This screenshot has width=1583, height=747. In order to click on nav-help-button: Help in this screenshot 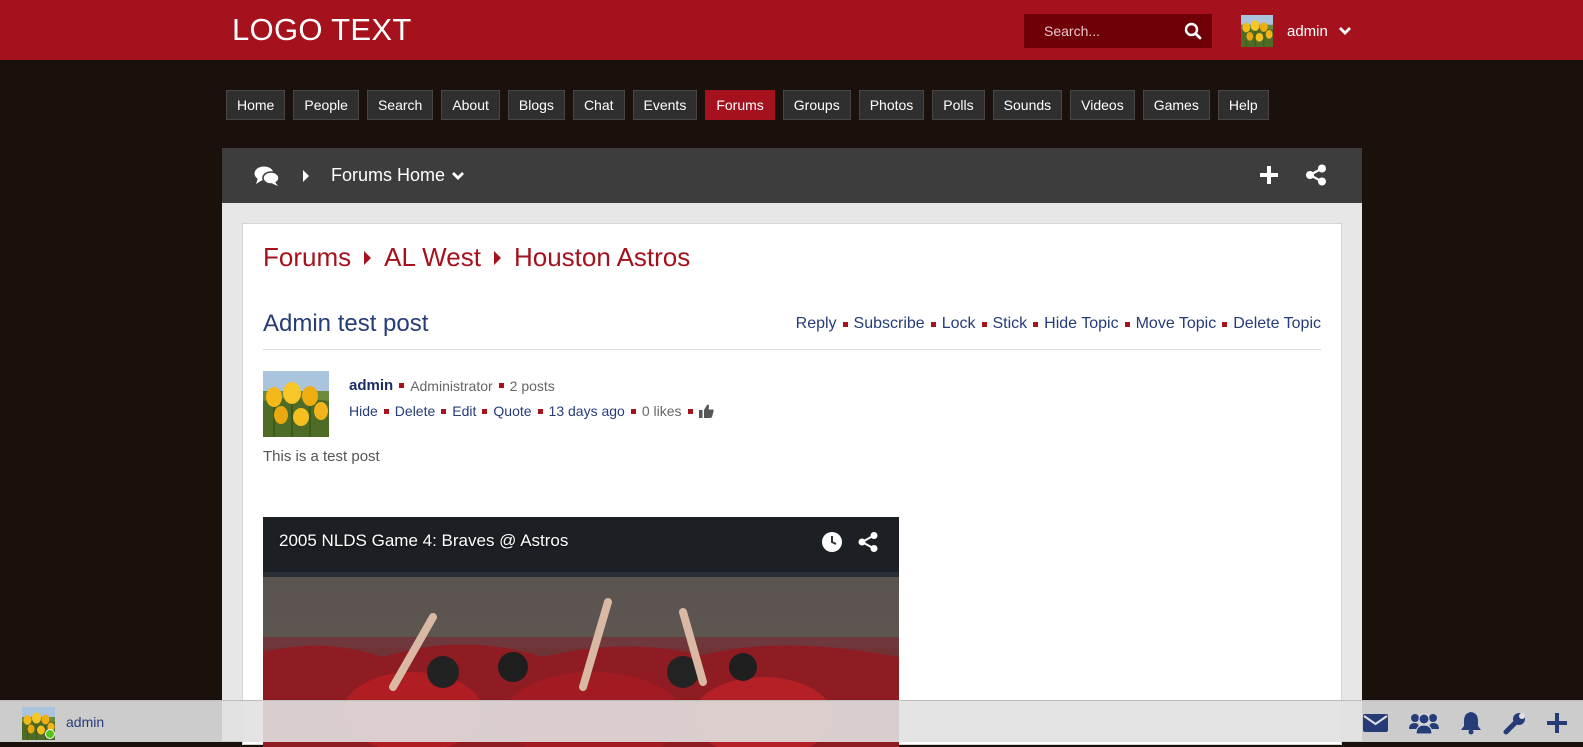, I will do `click(1243, 105)`.